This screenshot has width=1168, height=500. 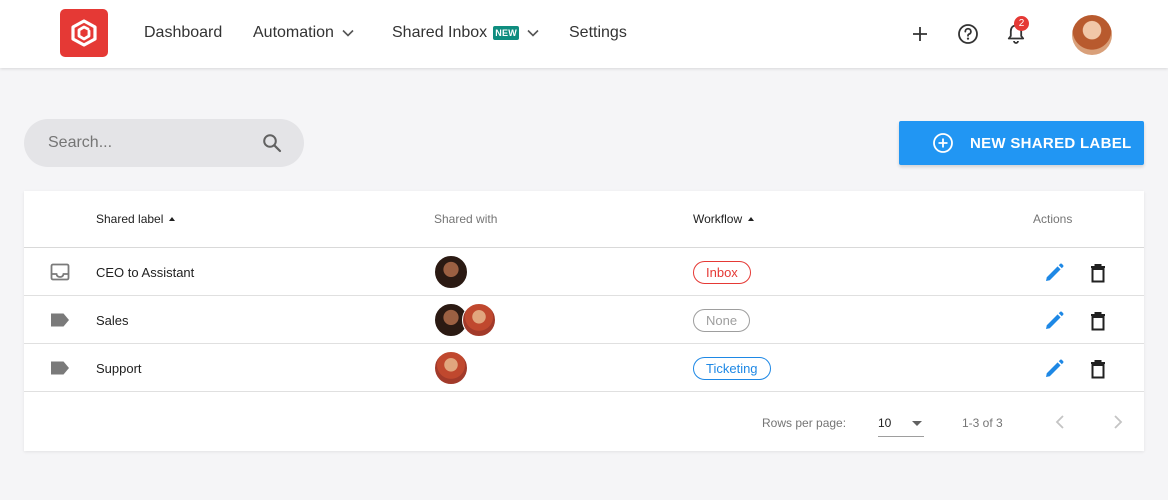 I want to click on nav-dashboard: Dashboard, so click(x=183, y=33).